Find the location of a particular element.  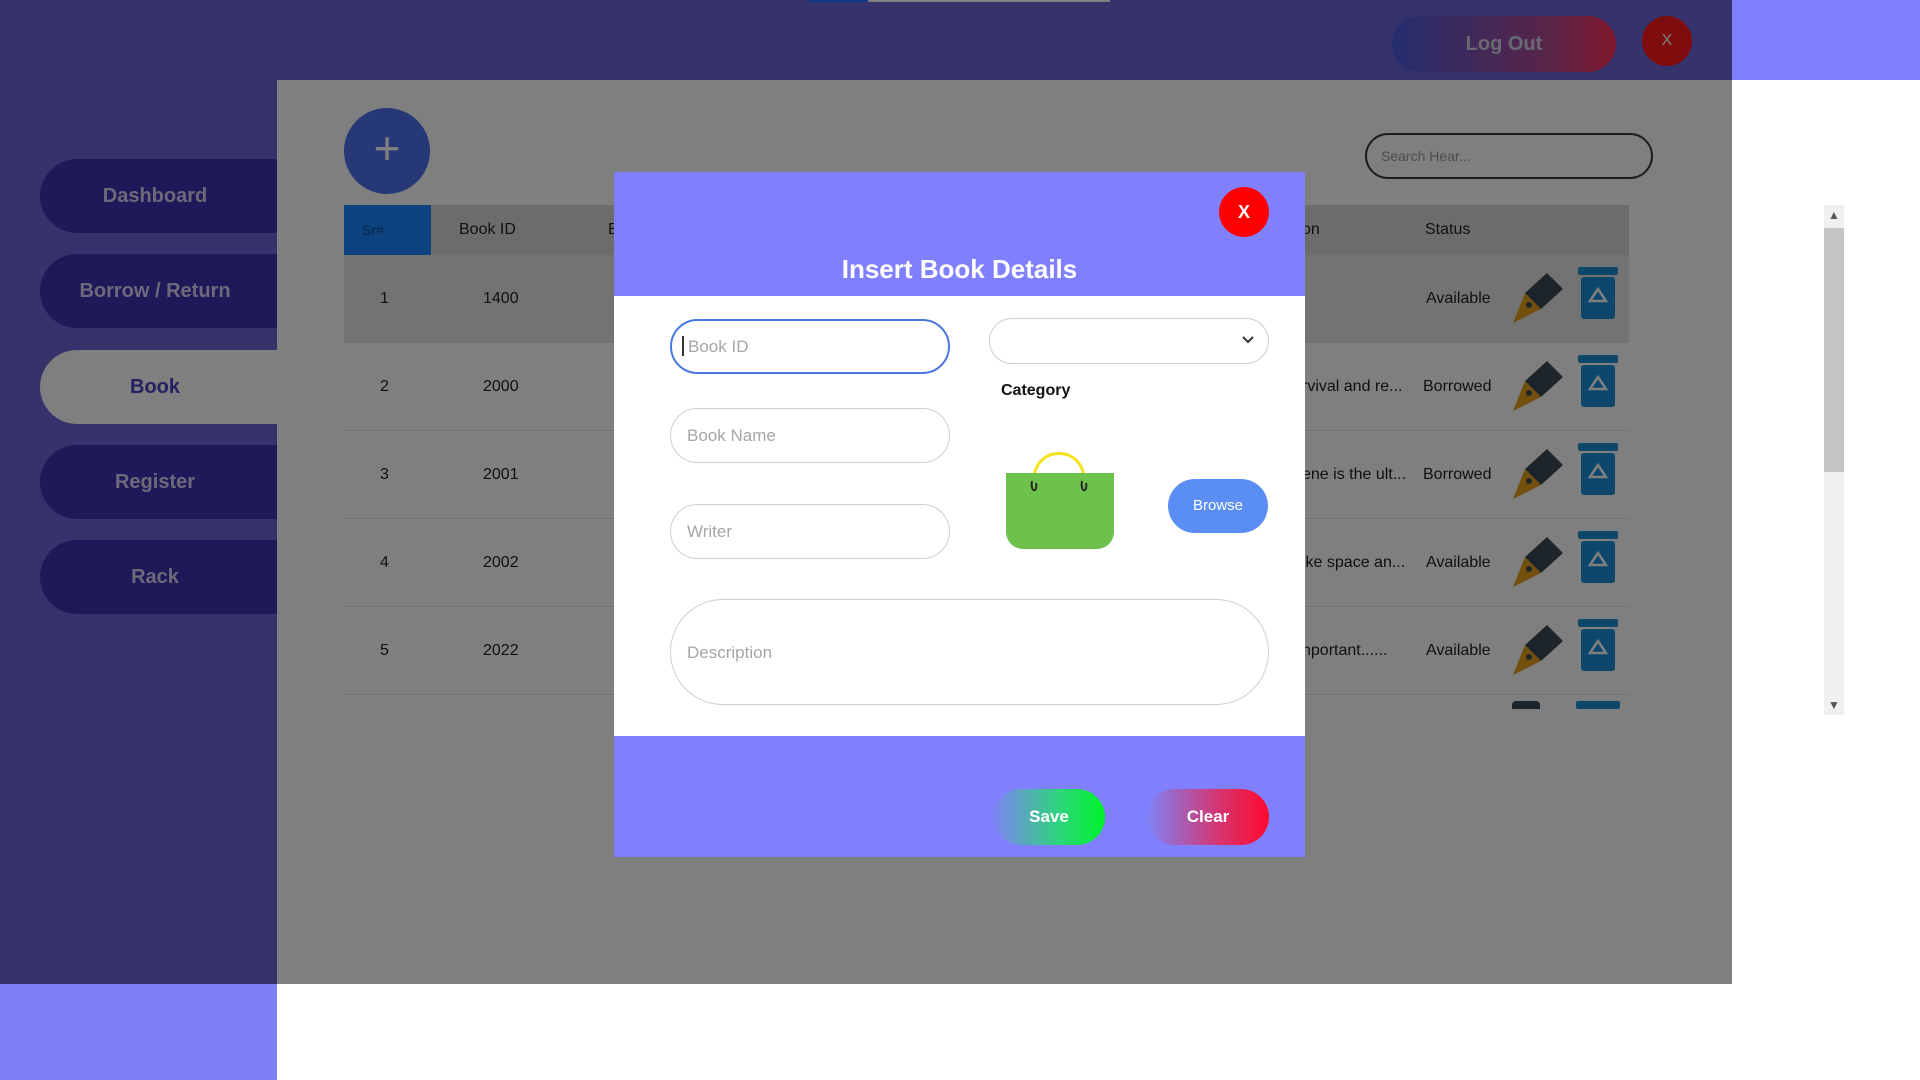

chevron-up-icon: ▲ is located at coordinates (1834, 215).